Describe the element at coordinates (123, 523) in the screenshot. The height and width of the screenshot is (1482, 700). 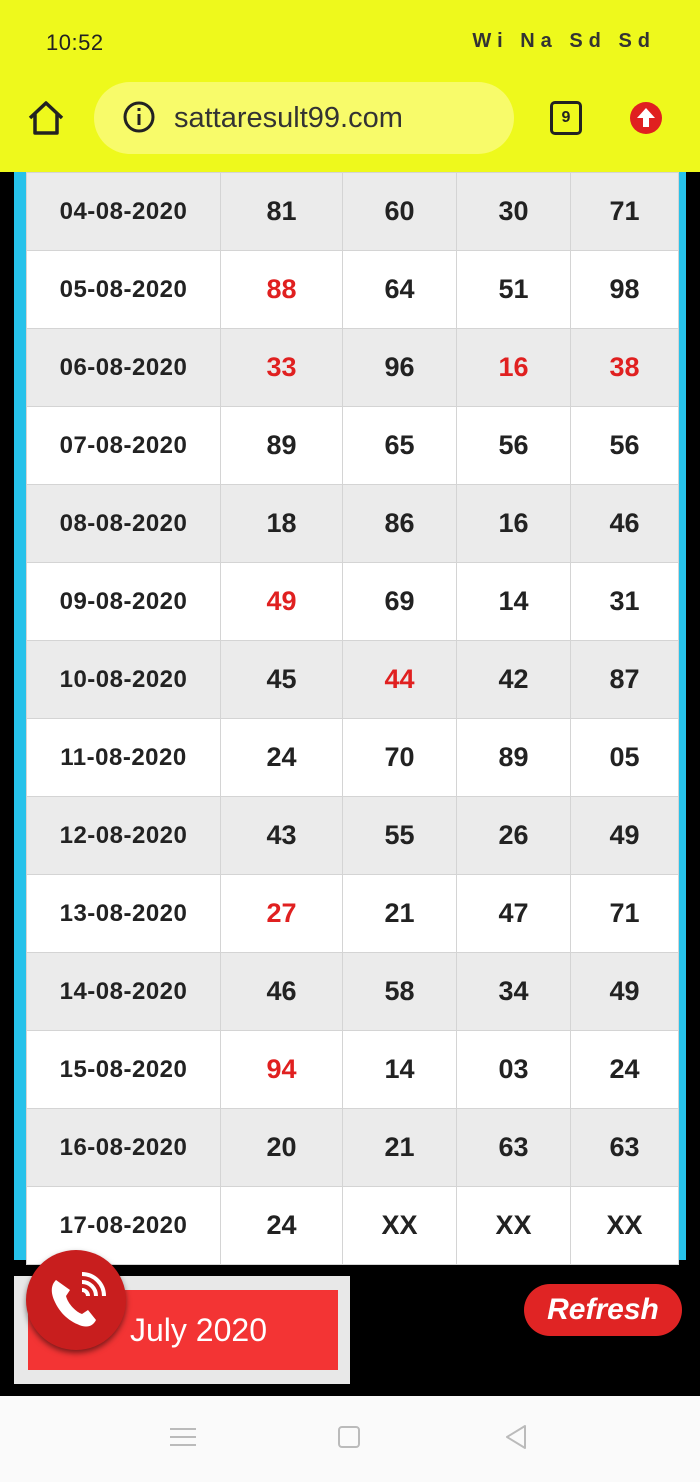
I see `result-date: 08-08-2020` at that location.